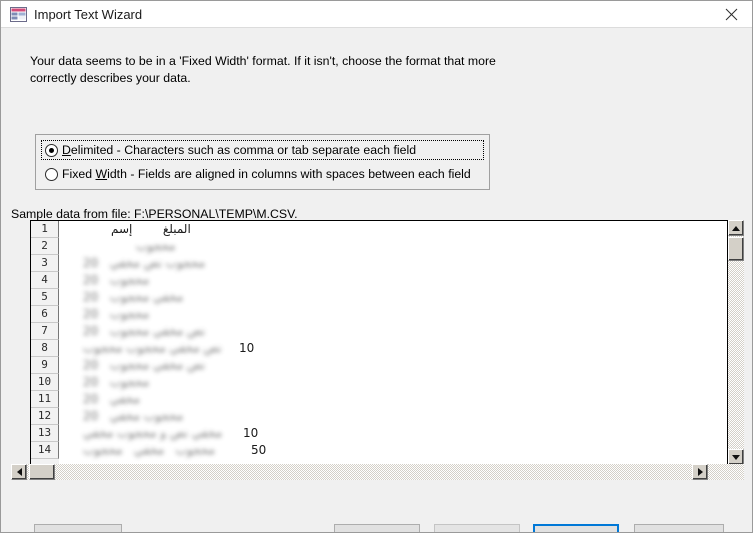 The width and height of the screenshot is (753, 533). Describe the element at coordinates (45, 263) in the screenshot. I see `row-number: 3` at that location.